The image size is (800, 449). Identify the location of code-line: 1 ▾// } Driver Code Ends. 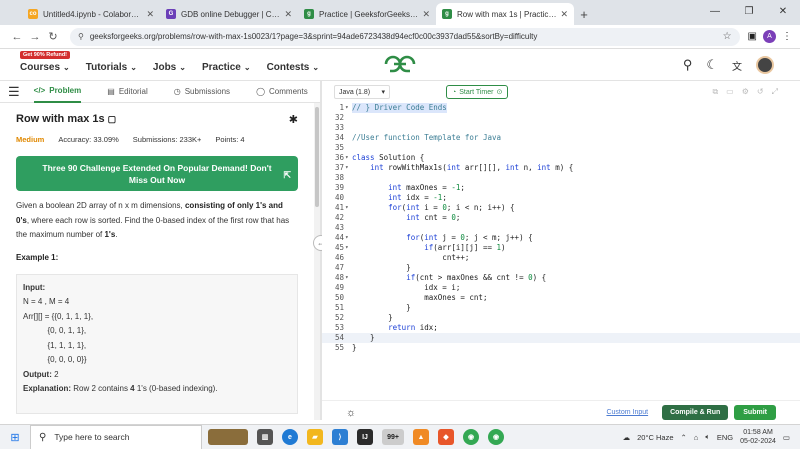
(561, 108).